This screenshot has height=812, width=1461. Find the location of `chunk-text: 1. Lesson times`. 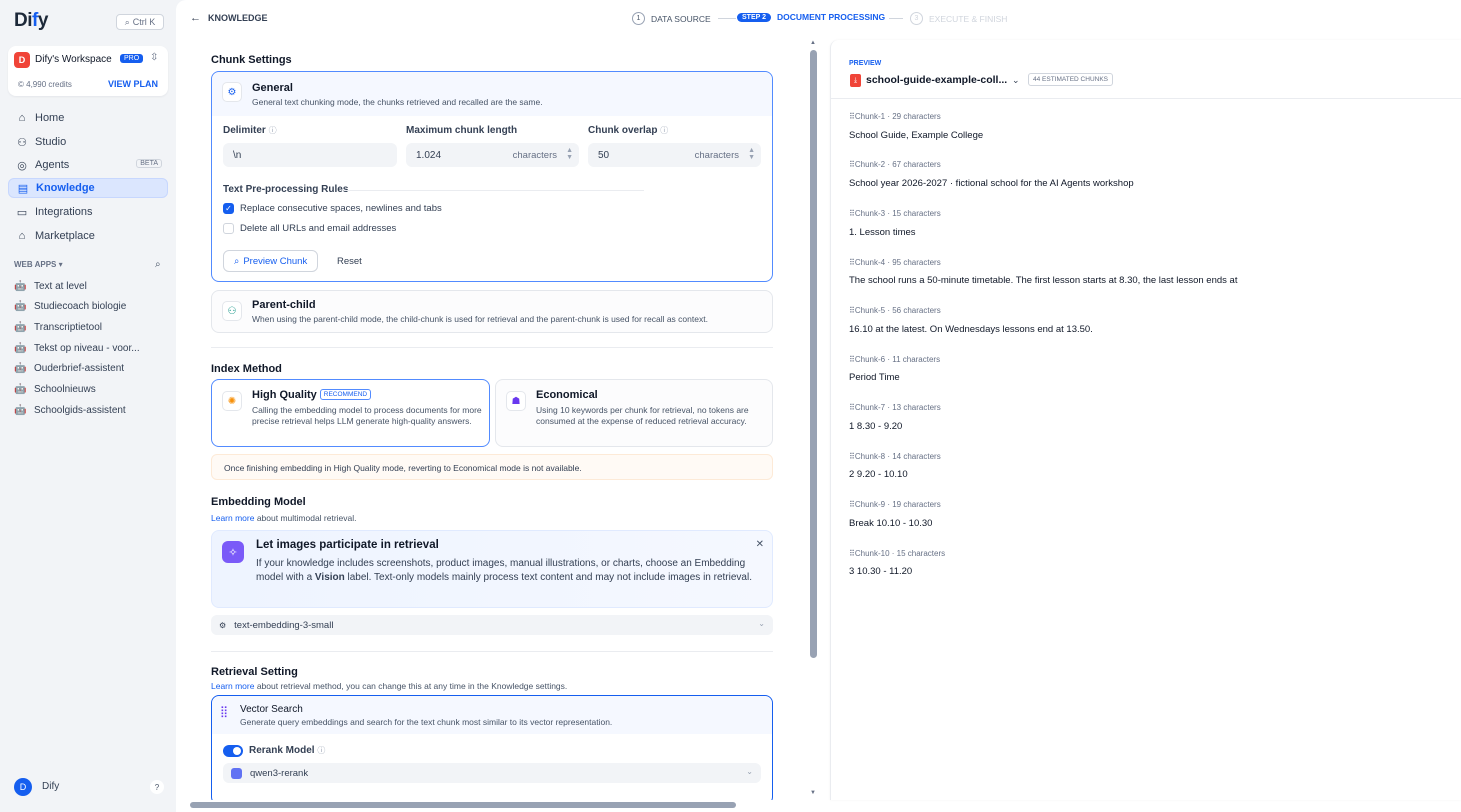

chunk-text: 1. Lesson times is located at coordinates (882, 232).